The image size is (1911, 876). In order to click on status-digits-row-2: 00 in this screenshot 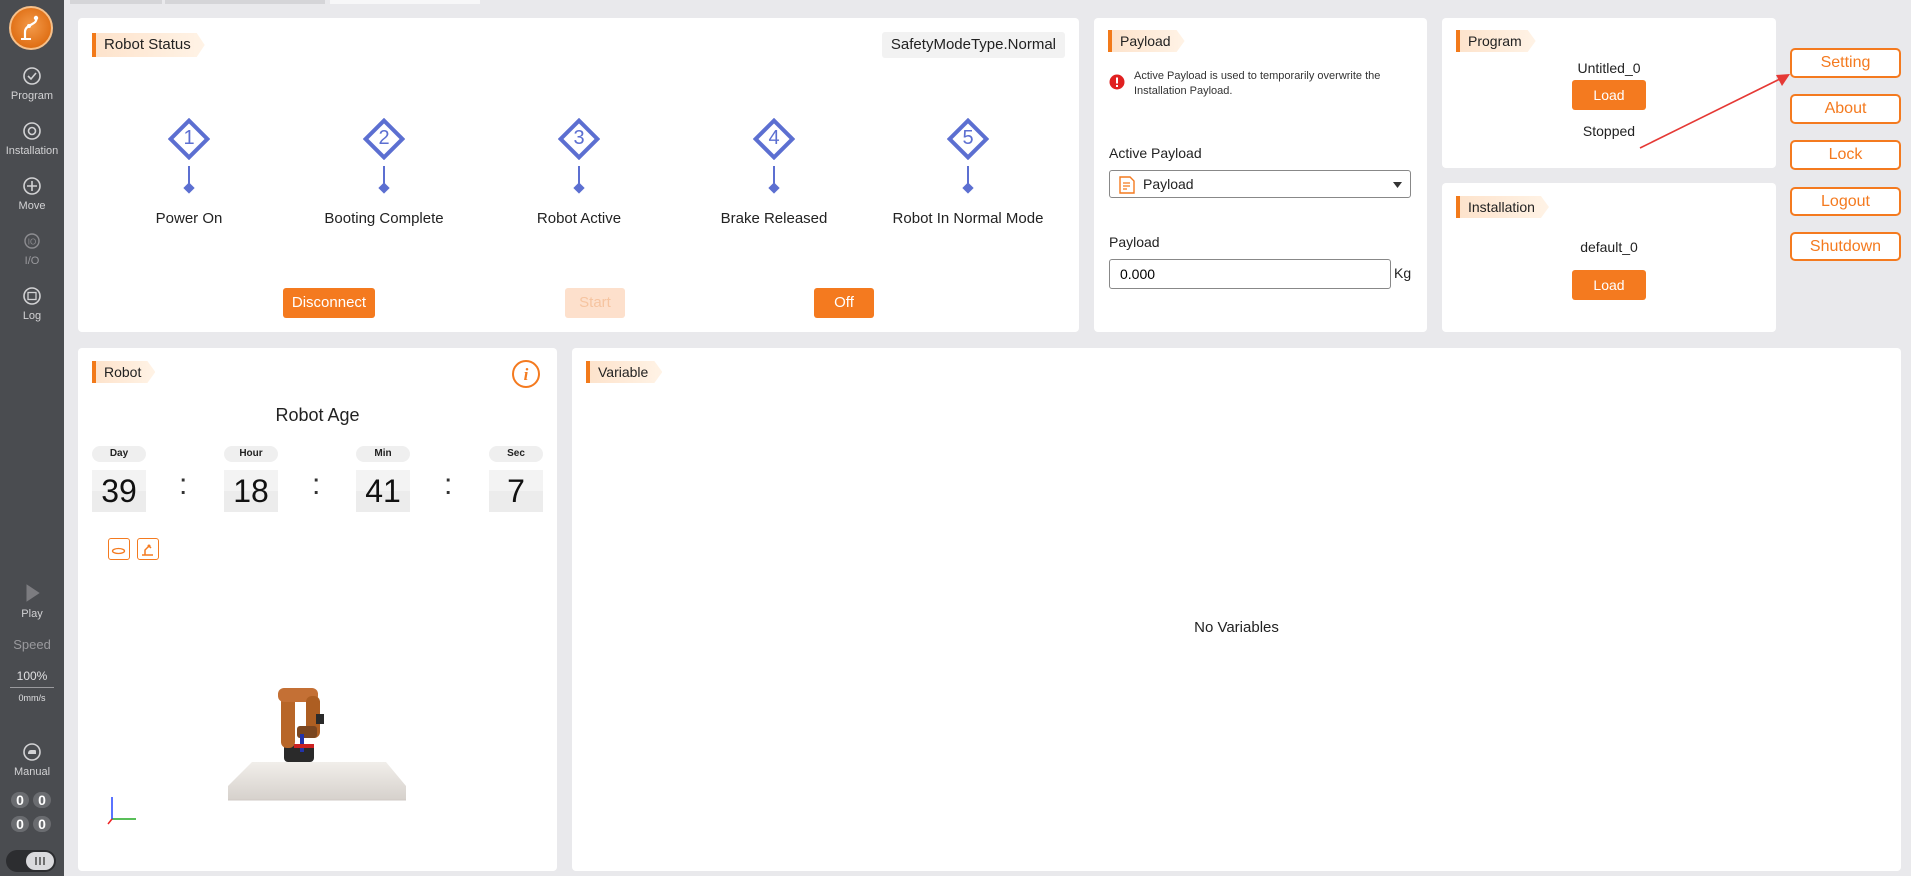, I will do `click(33, 824)`.